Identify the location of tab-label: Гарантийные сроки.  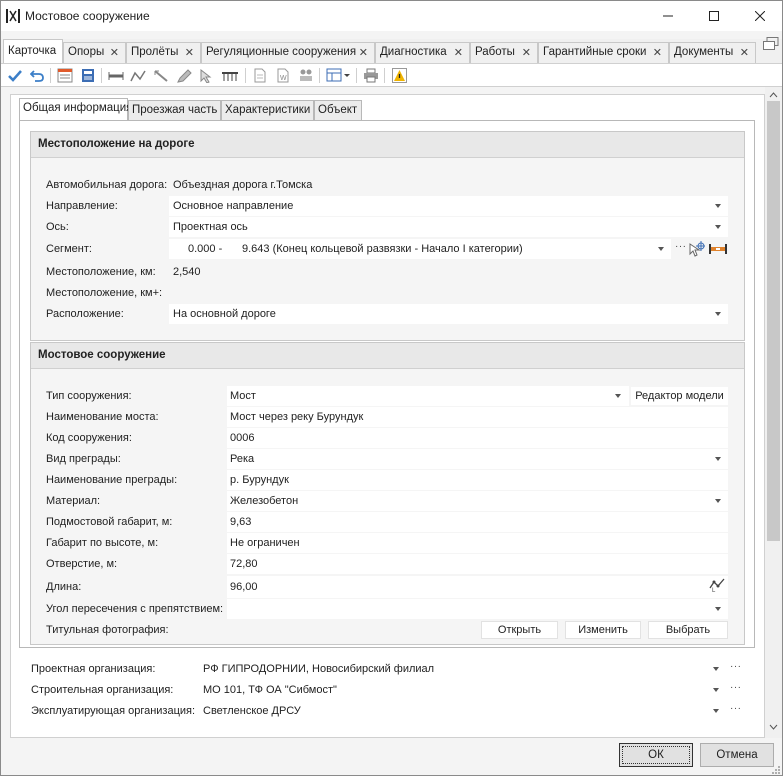
(595, 52).